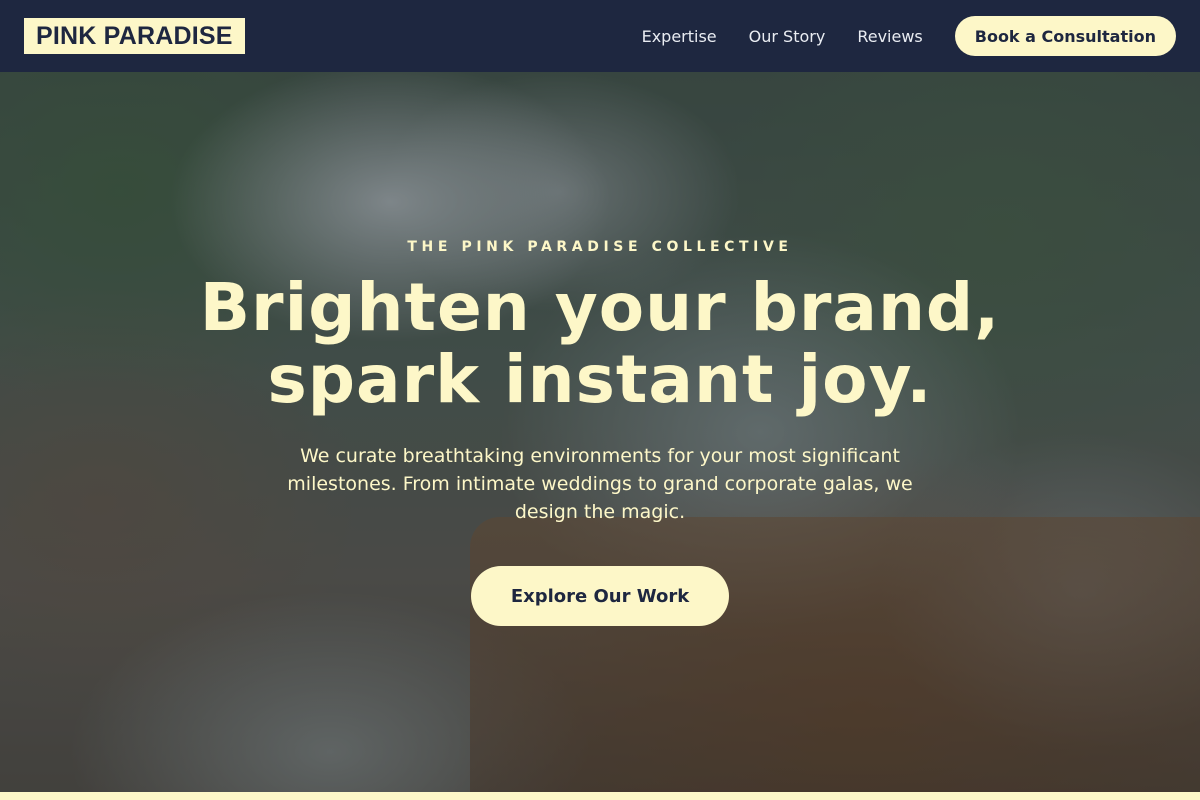 The height and width of the screenshot is (800, 1200). Describe the element at coordinates (679, 36) in the screenshot. I see `nav-link-expertise: Expertise` at that location.